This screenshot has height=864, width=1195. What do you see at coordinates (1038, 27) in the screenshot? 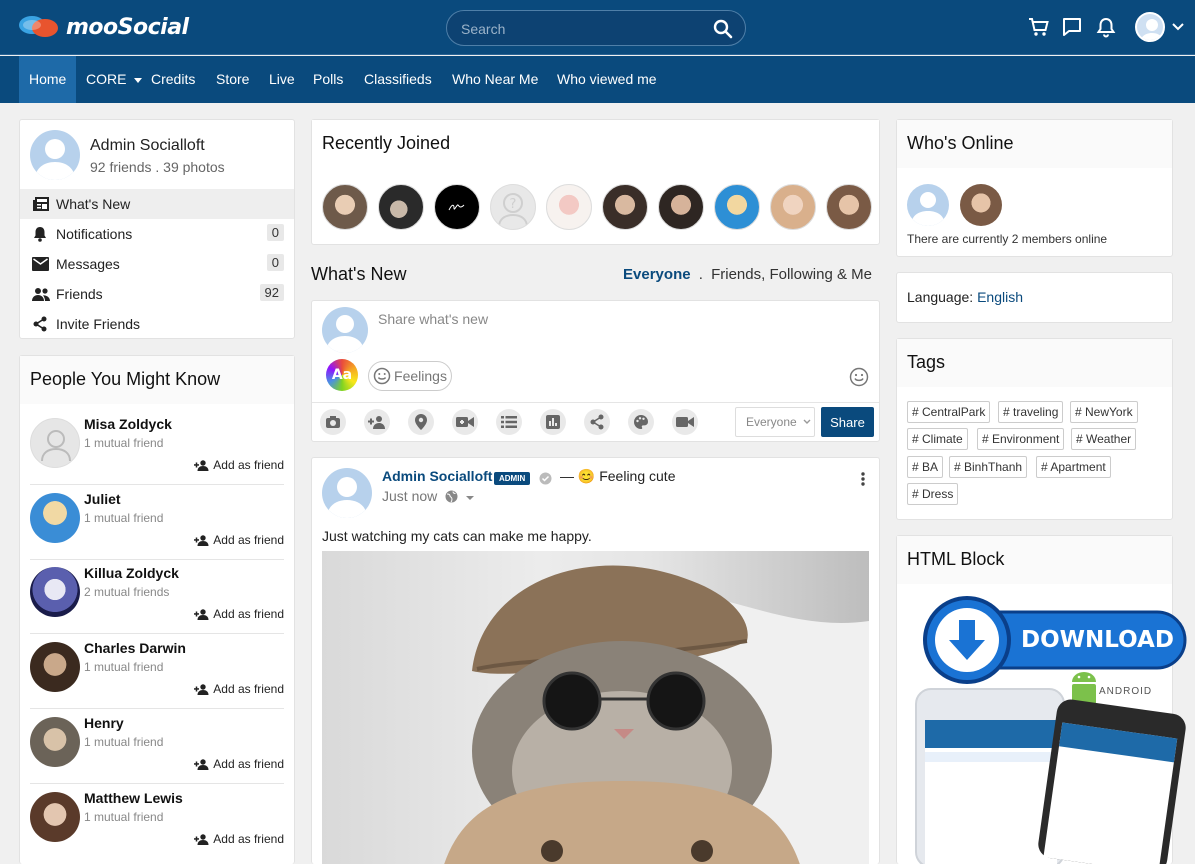
I see `cart-icon` at bounding box center [1038, 27].